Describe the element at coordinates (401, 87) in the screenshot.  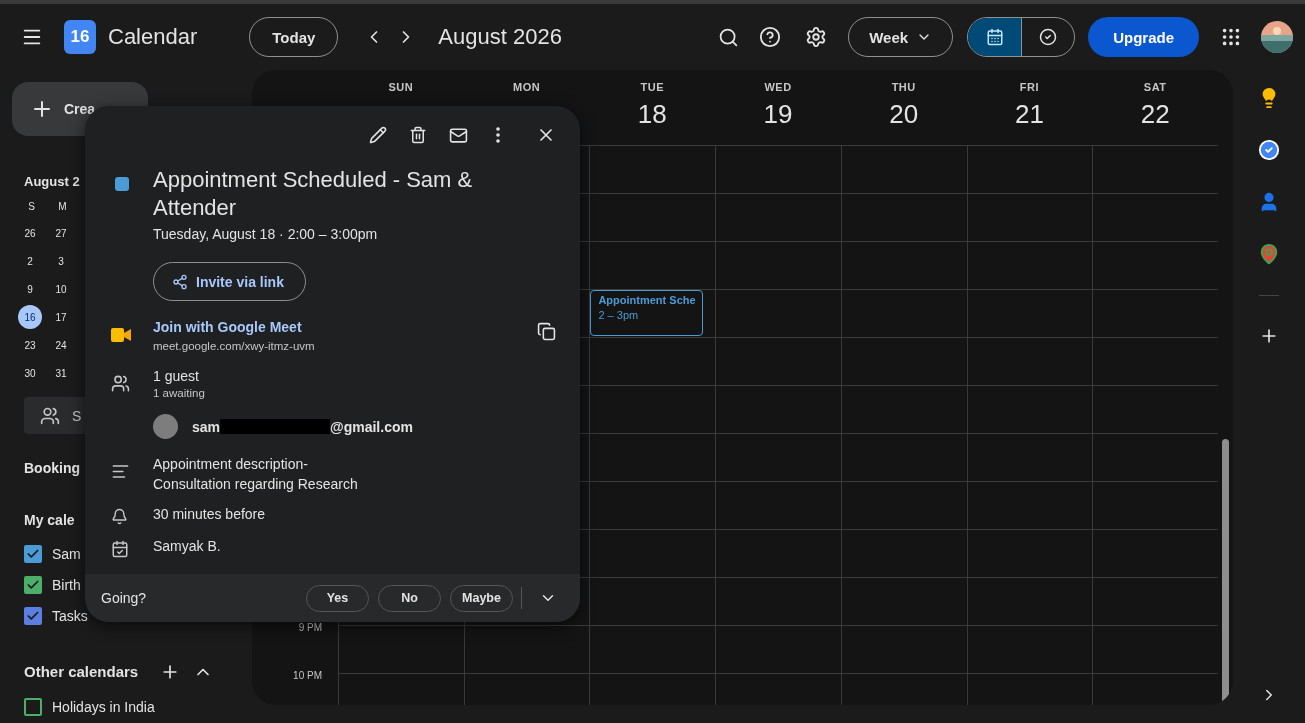
I see `weekday-label: SUN` at that location.